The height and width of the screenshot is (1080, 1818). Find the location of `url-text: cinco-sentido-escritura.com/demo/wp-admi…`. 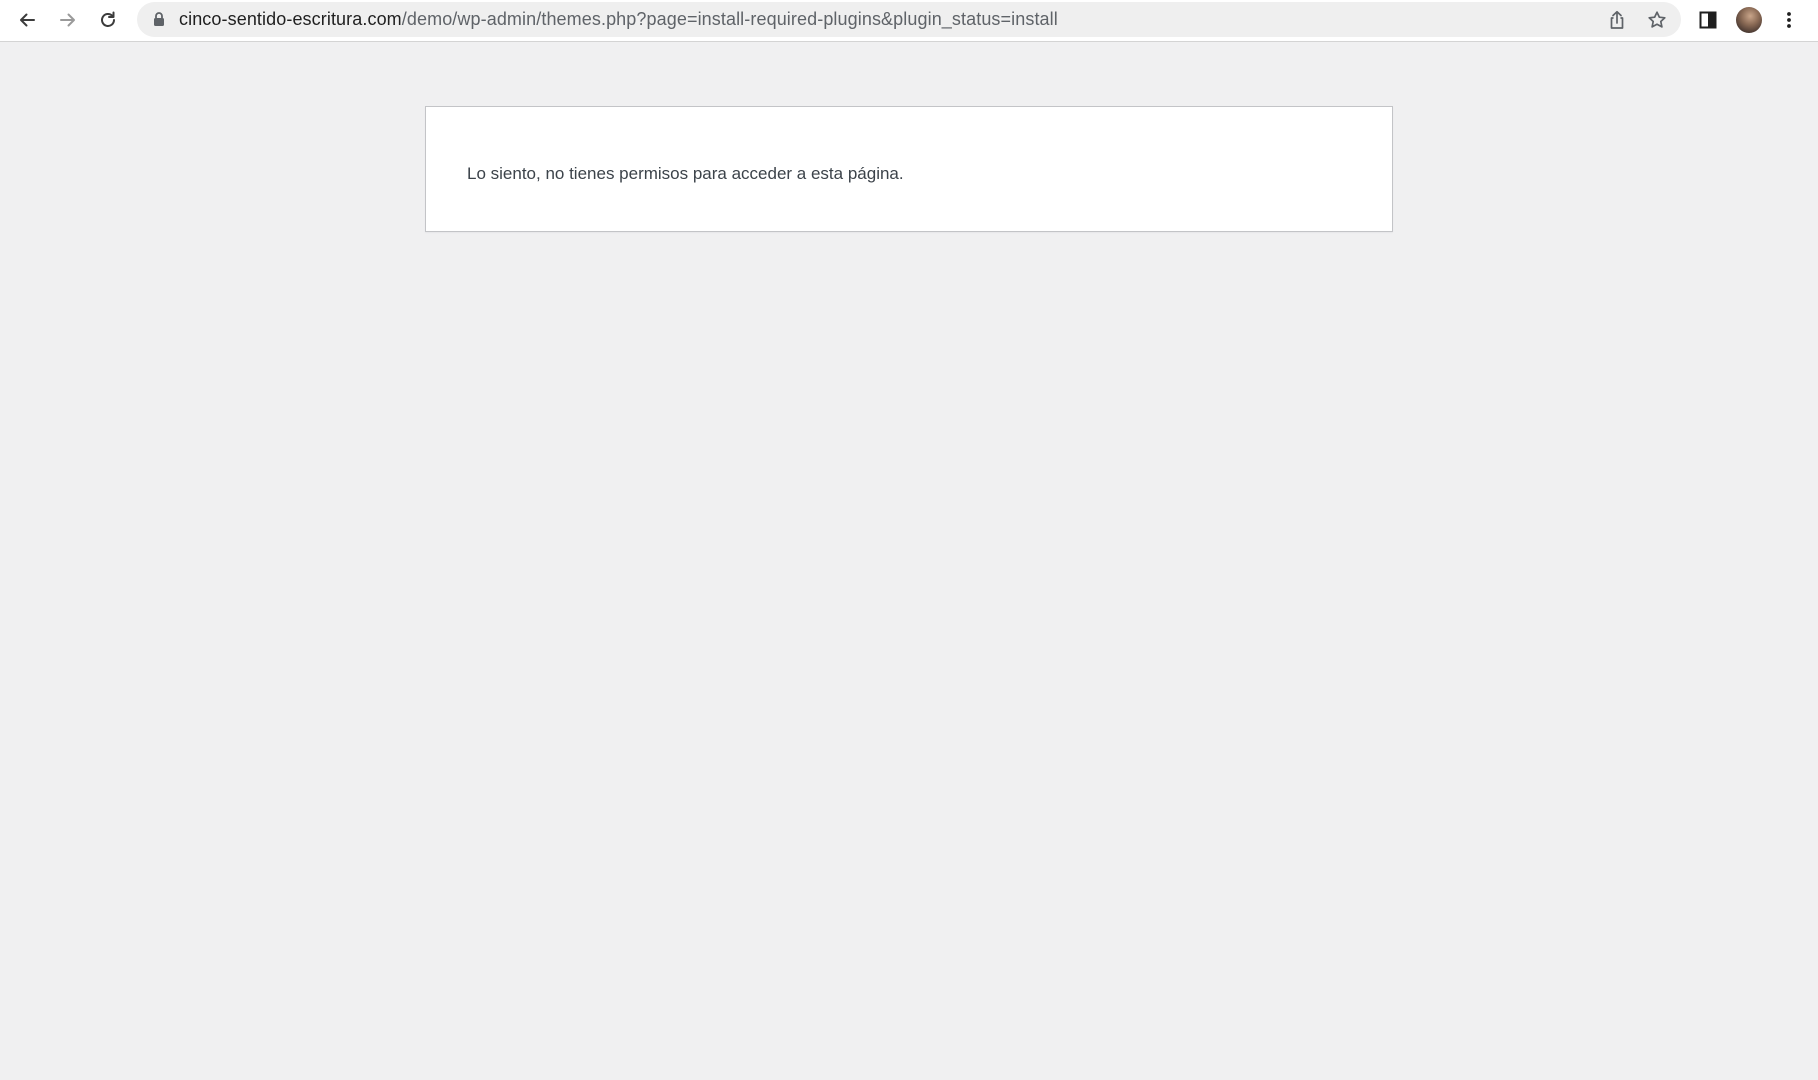

url-text: cinco-sentido-escritura.com/demo/wp-admi… is located at coordinates (618, 19).